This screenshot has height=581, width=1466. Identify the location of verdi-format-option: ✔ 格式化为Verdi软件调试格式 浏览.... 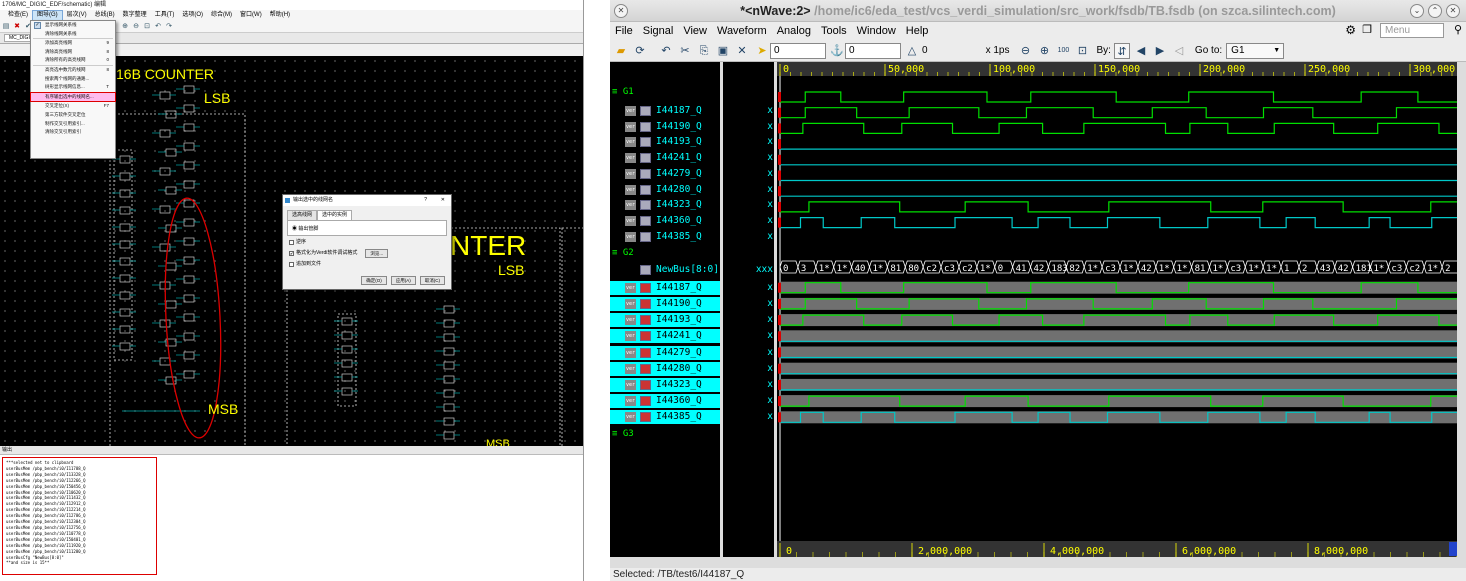
(367, 253).